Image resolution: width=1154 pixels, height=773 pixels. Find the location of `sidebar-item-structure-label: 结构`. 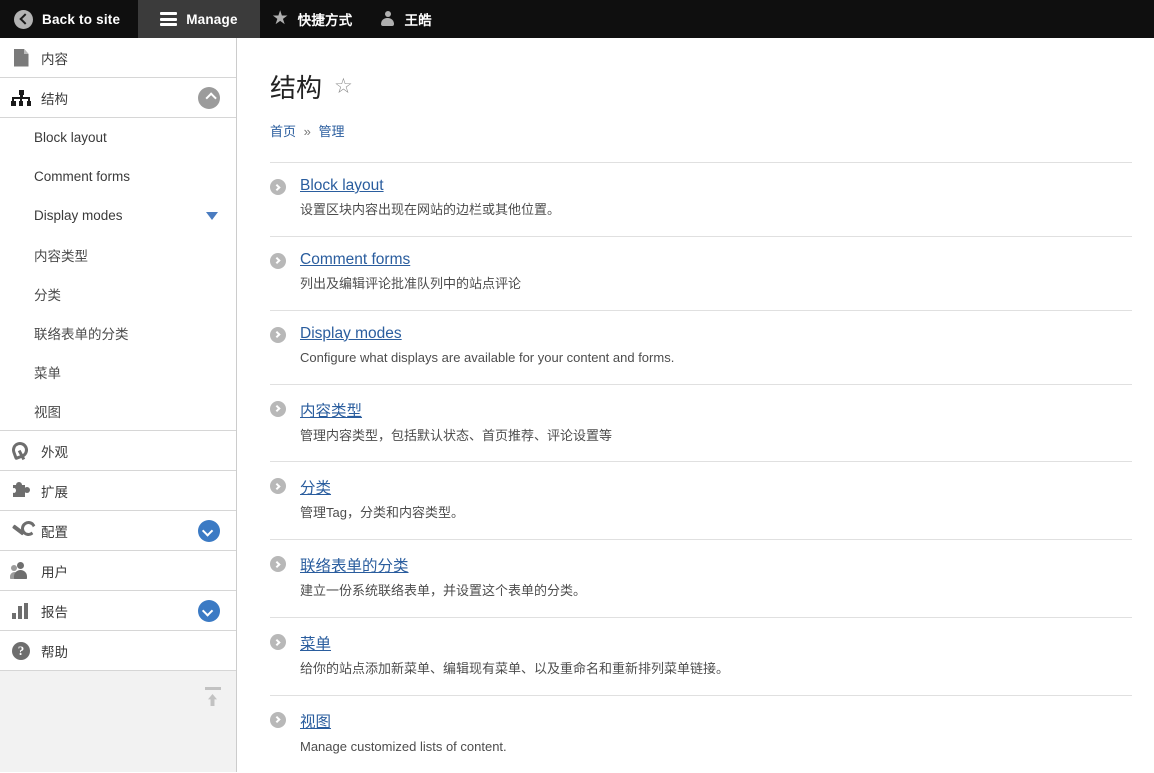

sidebar-item-structure-label: 结构 is located at coordinates (54, 99).